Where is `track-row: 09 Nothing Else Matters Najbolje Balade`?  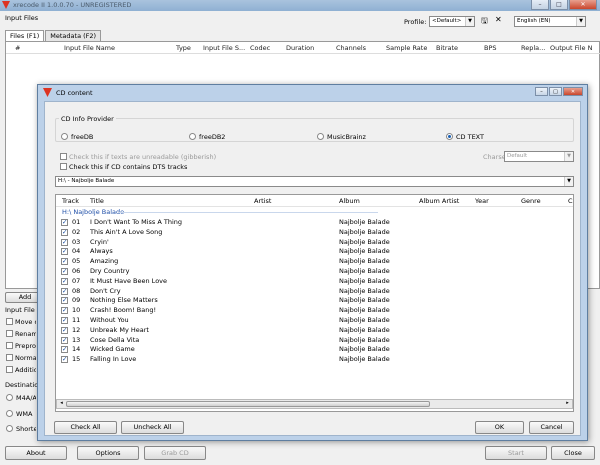 track-row: 09 Nothing Else Matters Najbolje Balade is located at coordinates (314, 300).